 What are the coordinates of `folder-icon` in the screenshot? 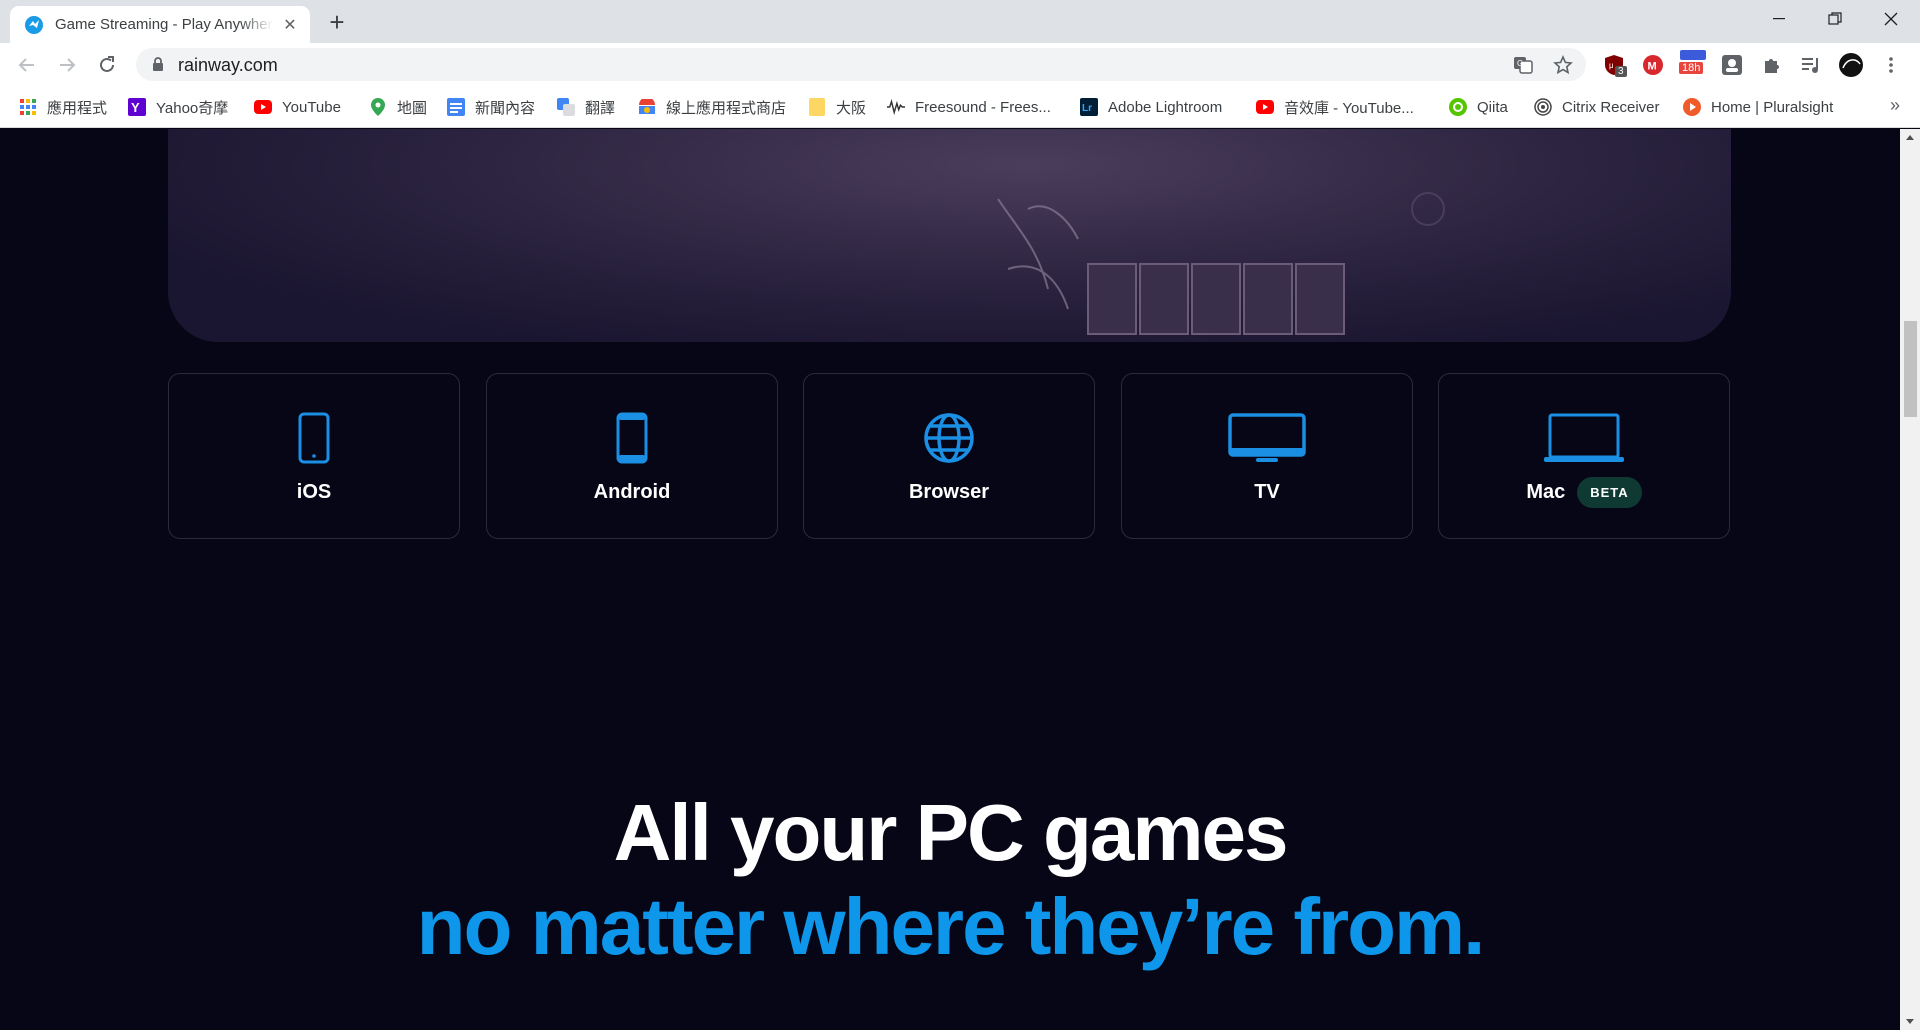 It's located at (817, 107).